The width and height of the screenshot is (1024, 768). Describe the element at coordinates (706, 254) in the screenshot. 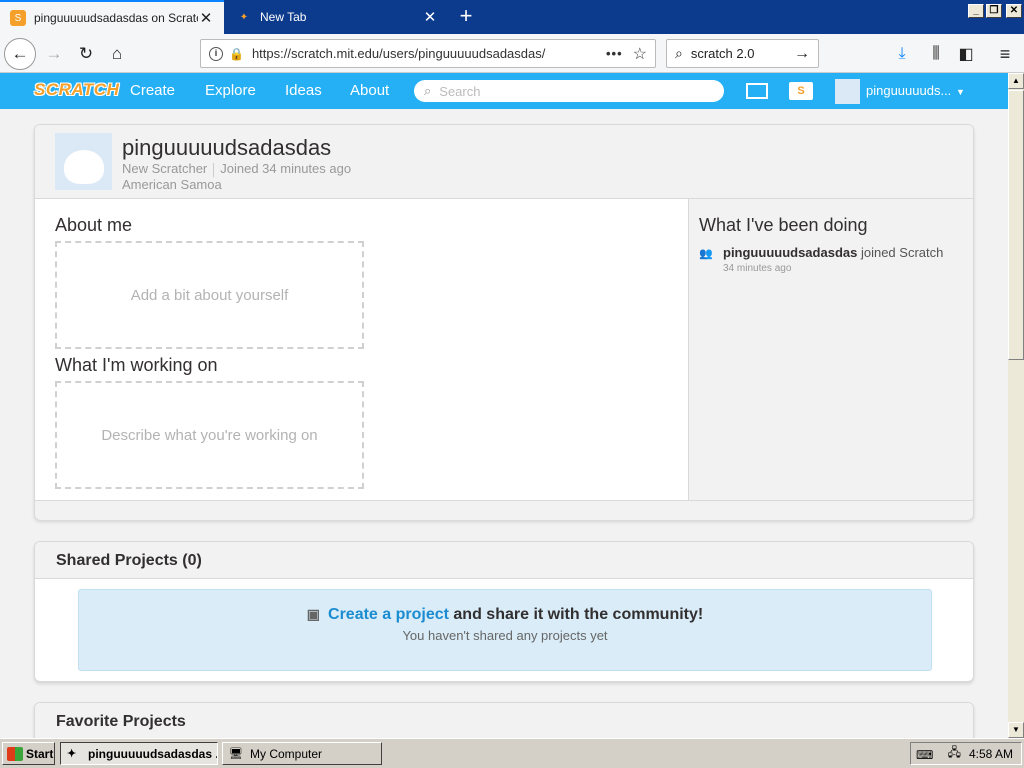

I see `users-icon: 👥` at that location.